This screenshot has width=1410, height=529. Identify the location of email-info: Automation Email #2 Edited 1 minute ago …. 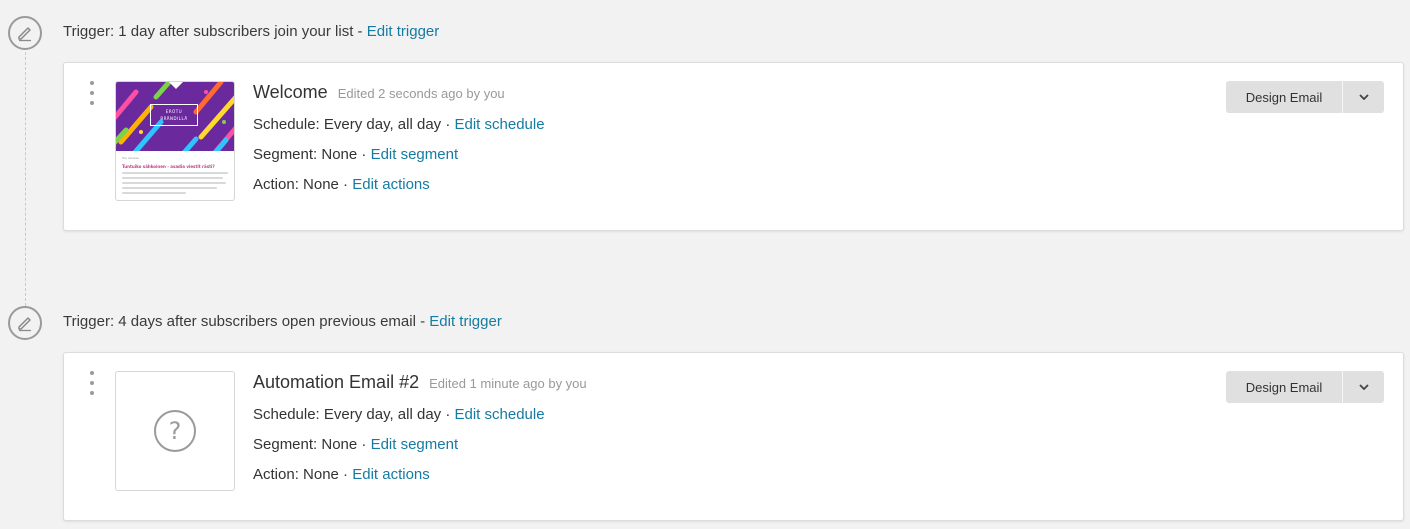
(420, 434).